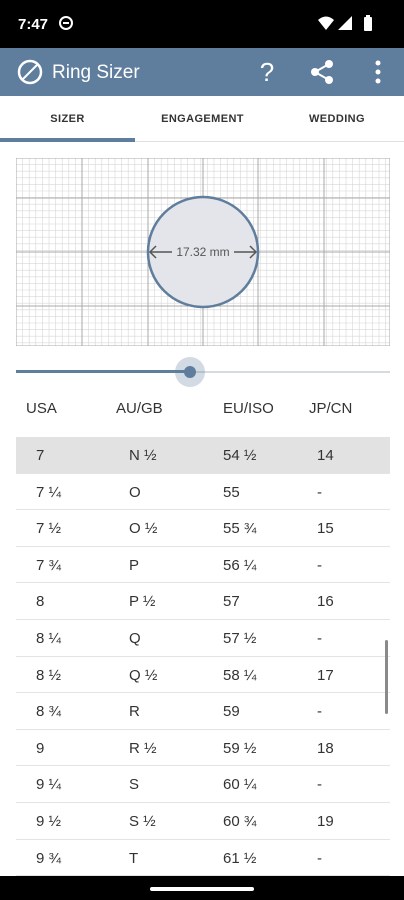 This screenshot has height=900, width=404. What do you see at coordinates (67, 119) in the screenshot?
I see `tab-sizer: SIZER` at bounding box center [67, 119].